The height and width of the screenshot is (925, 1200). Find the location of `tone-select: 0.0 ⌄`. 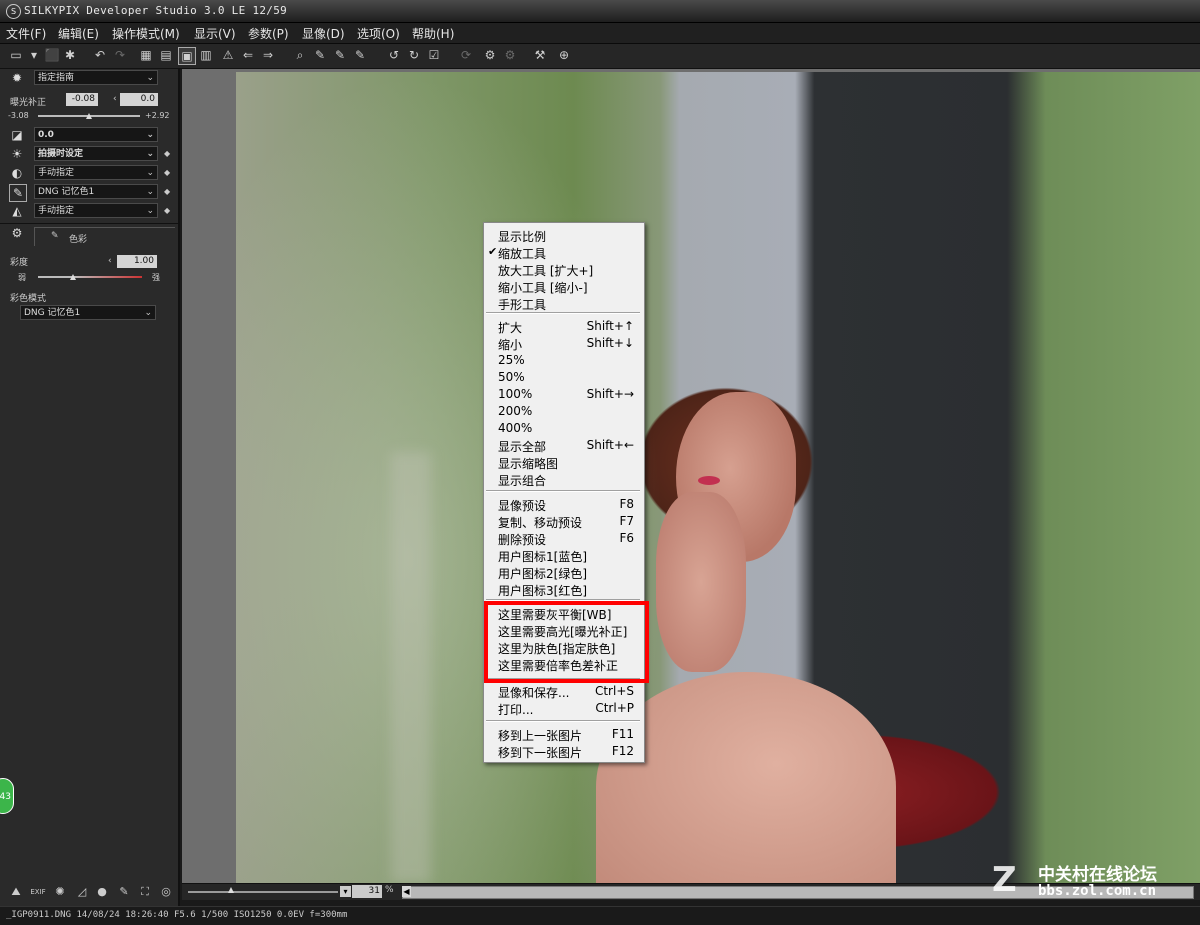

tone-select: 0.0 ⌄ is located at coordinates (96, 134).